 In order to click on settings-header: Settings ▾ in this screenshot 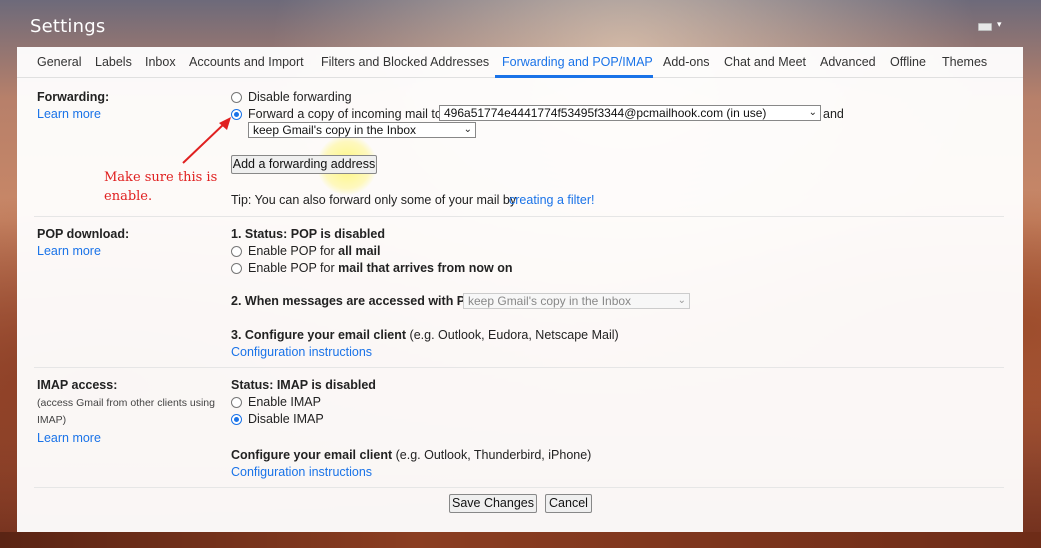, I will do `click(520, 24)`.